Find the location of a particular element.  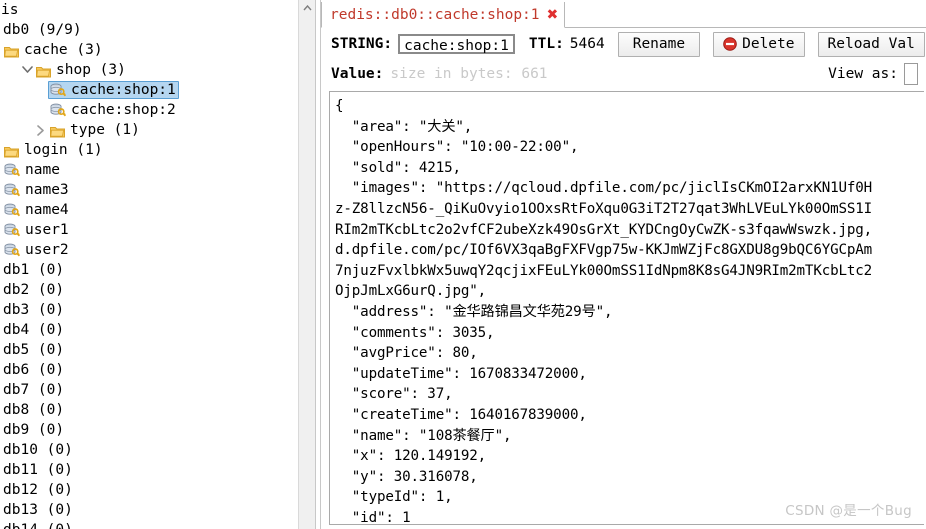

close-icon: ✖ is located at coordinates (553, 15).